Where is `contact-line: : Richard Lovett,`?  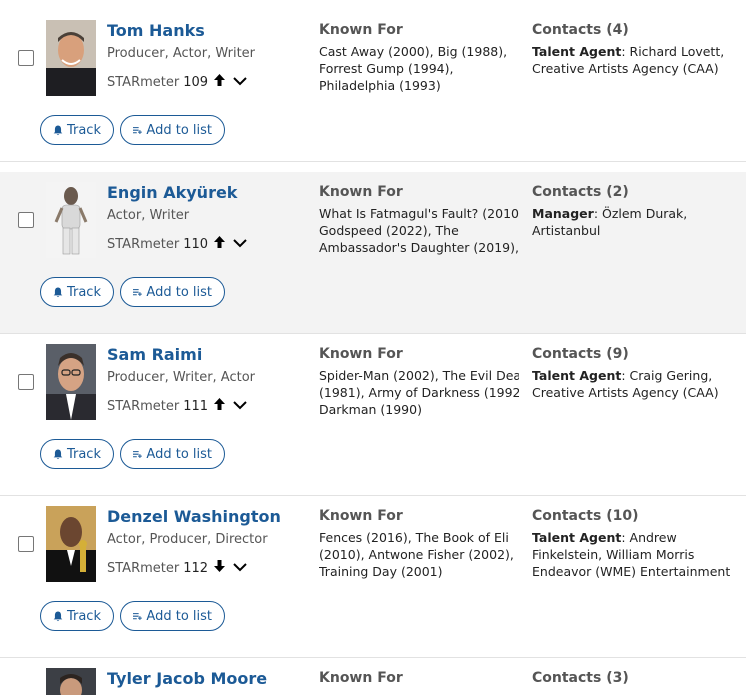
contact-line: : Richard Lovett, is located at coordinates (673, 51).